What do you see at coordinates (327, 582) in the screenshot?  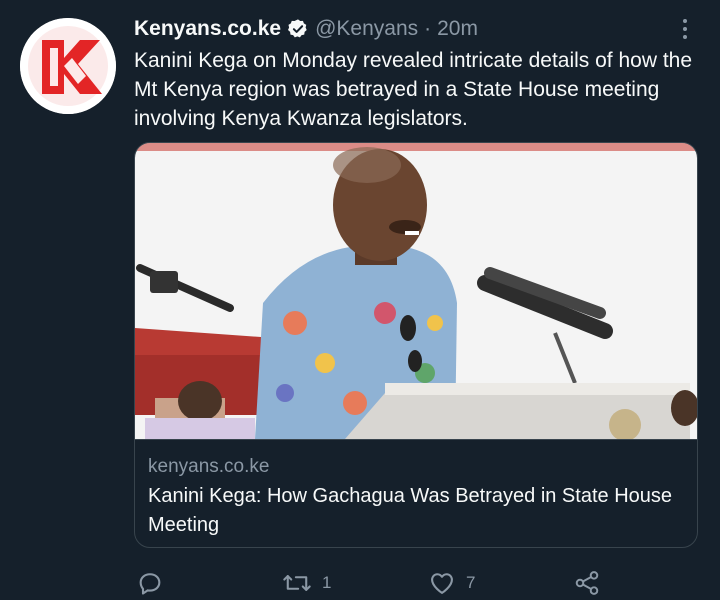 I see `retweet-count: 1` at bounding box center [327, 582].